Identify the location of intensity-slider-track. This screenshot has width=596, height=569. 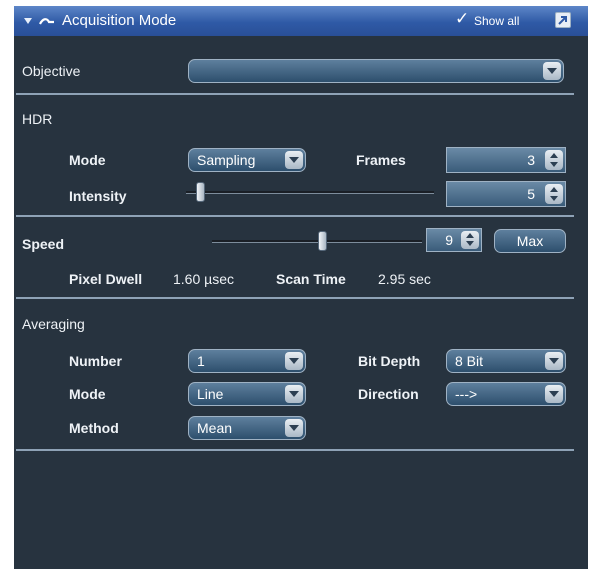
(310, 192).